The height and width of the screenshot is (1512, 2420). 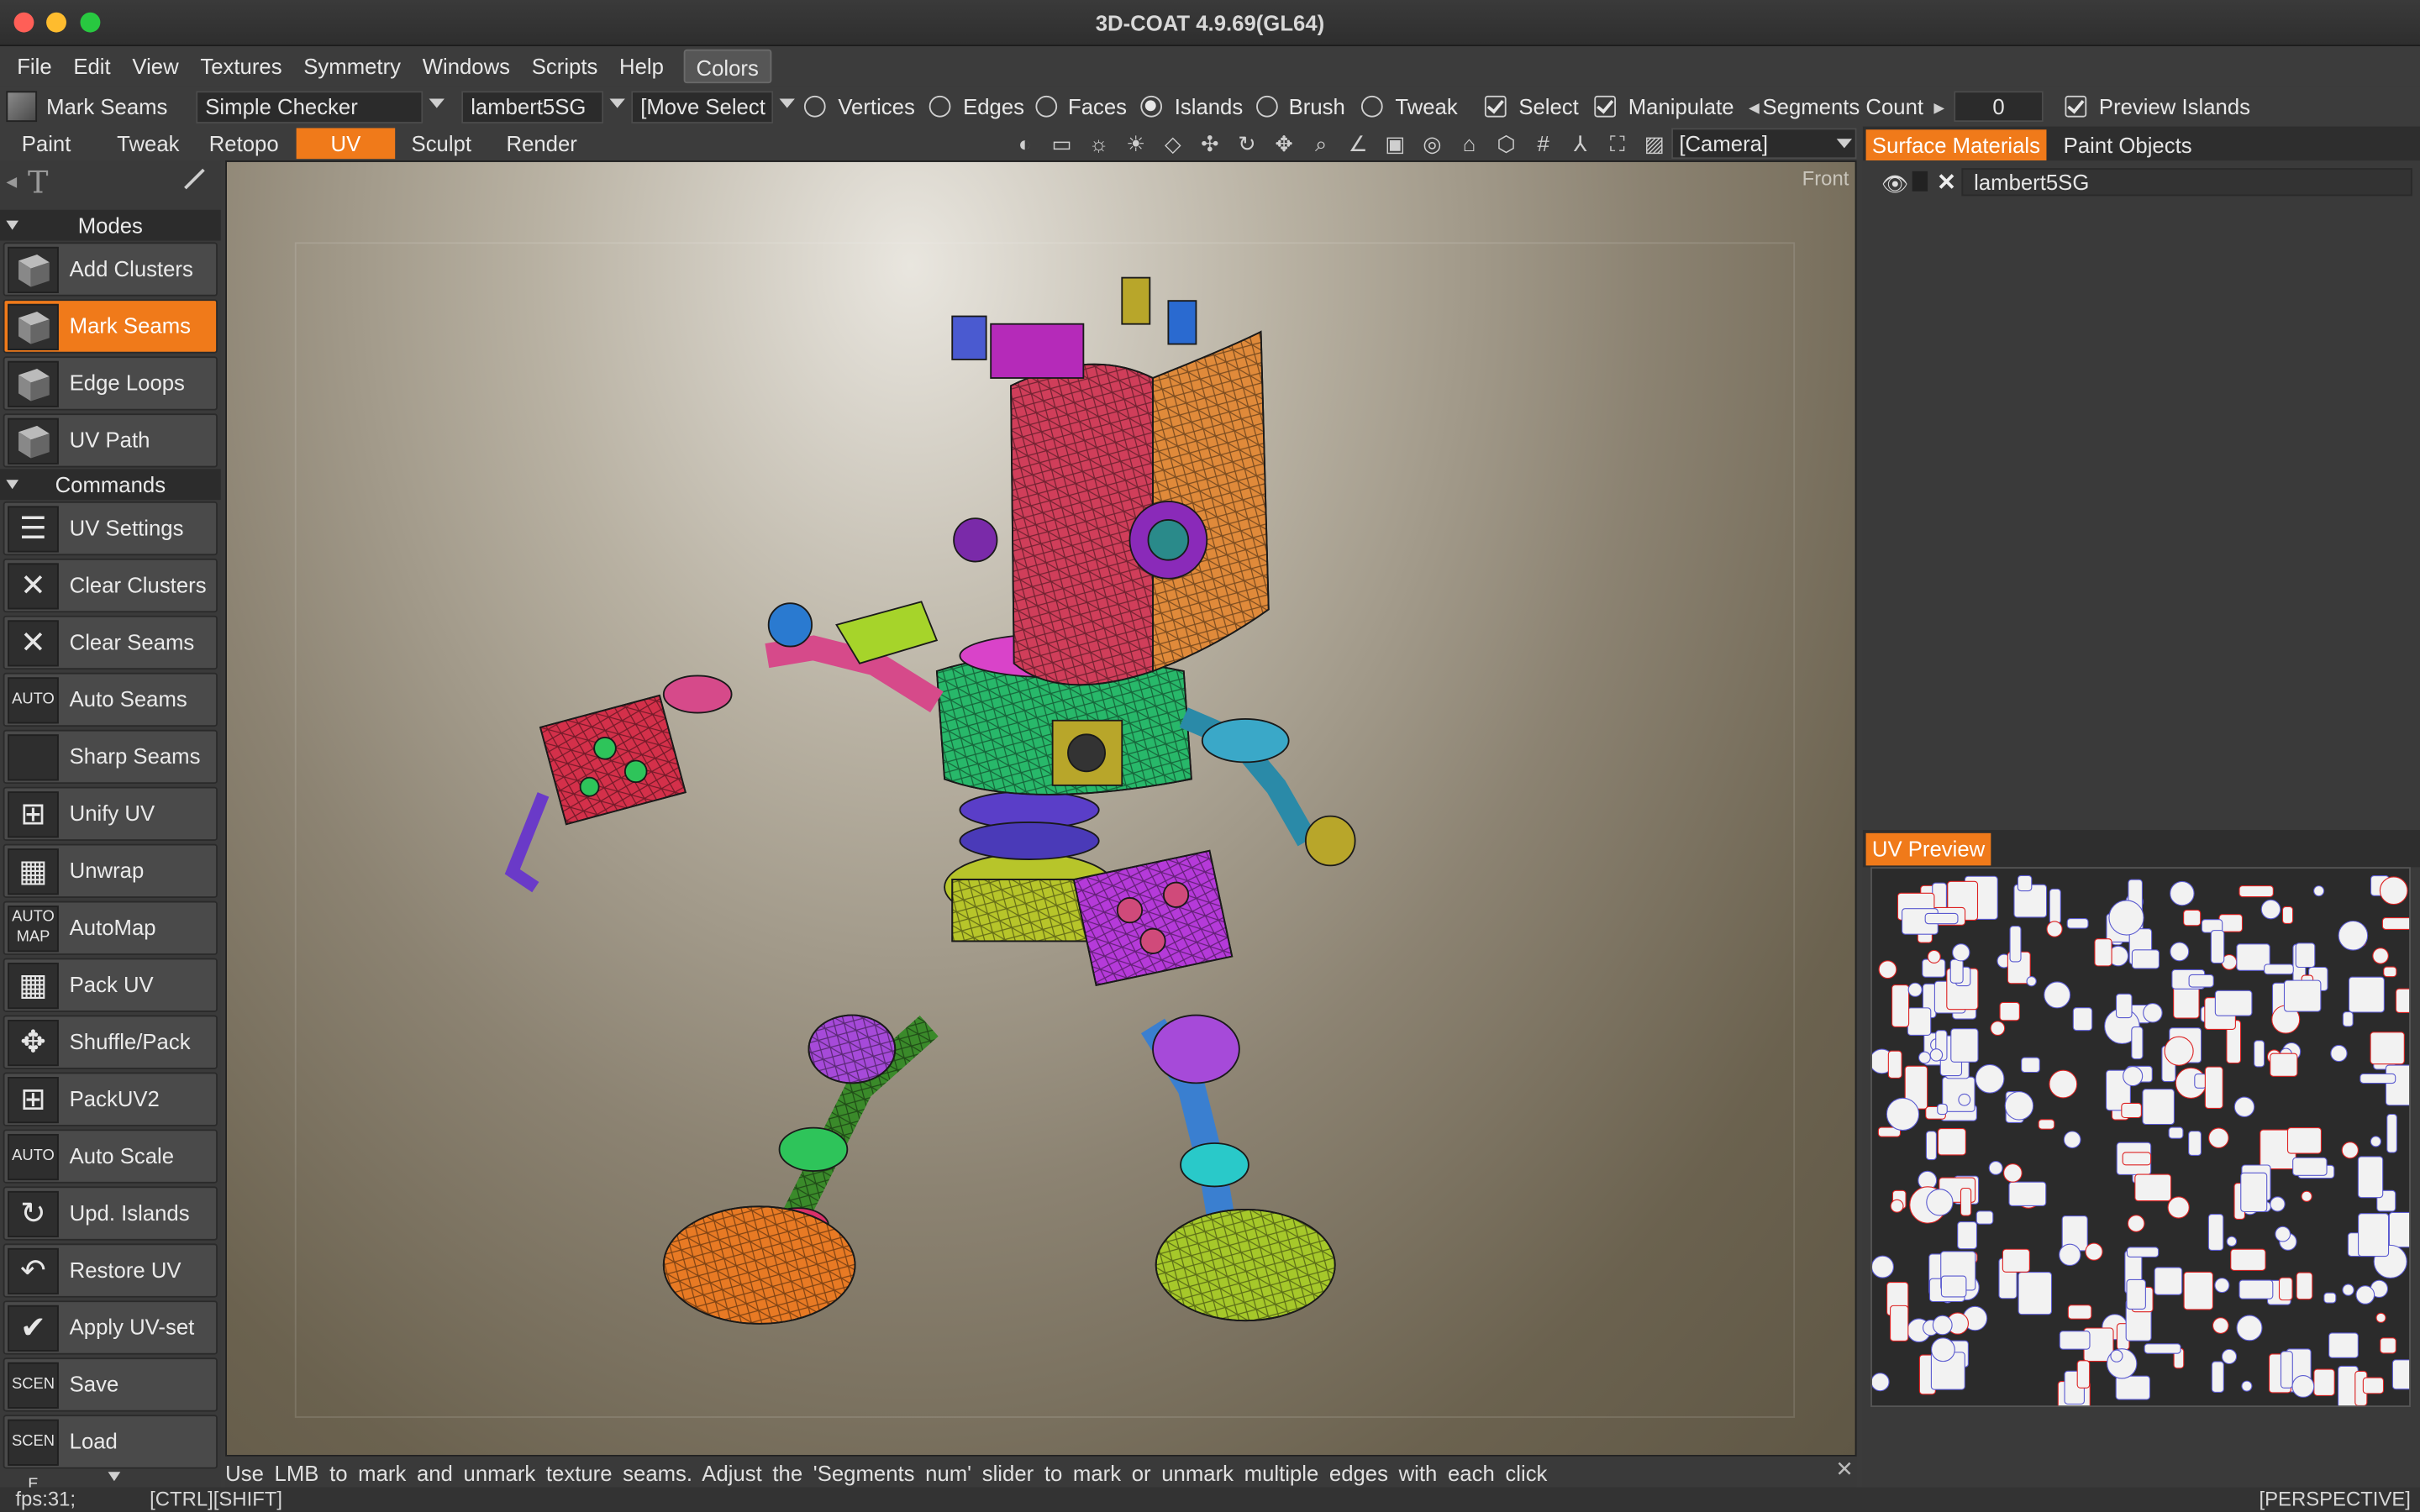 What do you see at coordinates (38, 182) in the screenshot?
I see `text-tool-icon: T` at bounding box center [38, 182].